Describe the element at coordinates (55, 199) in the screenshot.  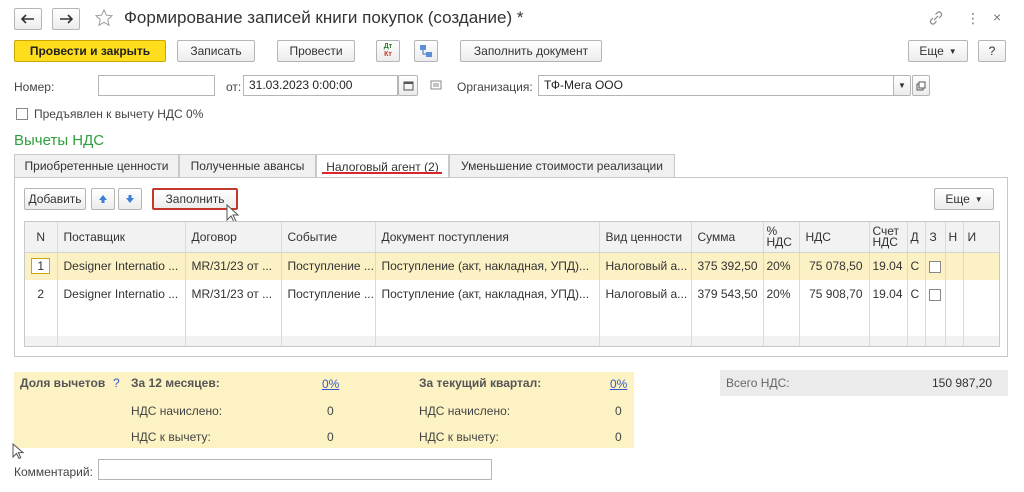
I see `add-button: Добавить` at that location.